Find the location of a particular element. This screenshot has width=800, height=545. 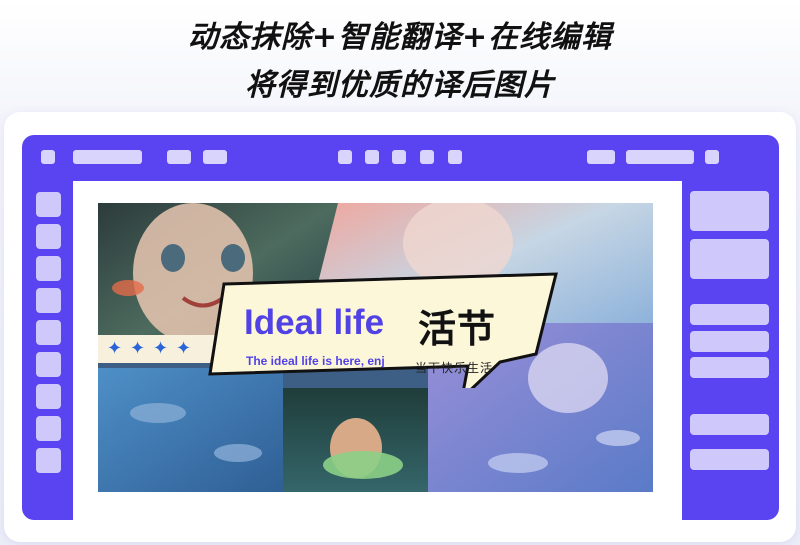

toolbar-export-button is located at coordinates (660, 157).